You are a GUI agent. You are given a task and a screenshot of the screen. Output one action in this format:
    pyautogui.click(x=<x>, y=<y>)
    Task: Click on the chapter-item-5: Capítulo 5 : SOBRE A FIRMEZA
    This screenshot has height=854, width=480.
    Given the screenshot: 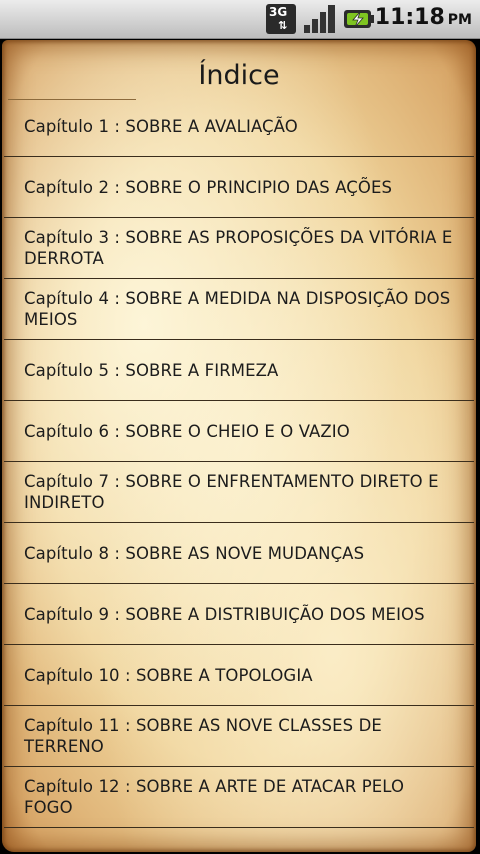 What is the action you would take?
    pyautogui.click(x=239, y=370)
    